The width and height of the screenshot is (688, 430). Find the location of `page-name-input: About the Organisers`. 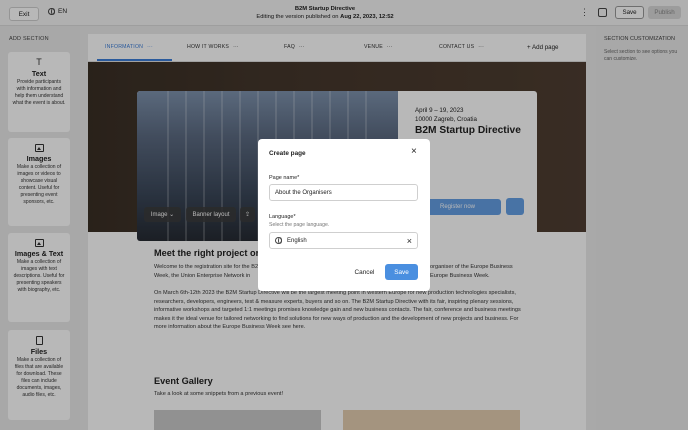

page-name-input: About the Organisers is located at coordinates (343, 192).